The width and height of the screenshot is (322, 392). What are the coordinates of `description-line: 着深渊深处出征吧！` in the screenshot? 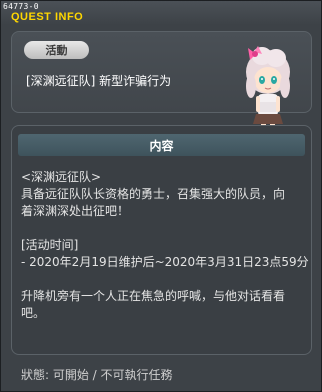 It's located at (75, 211).